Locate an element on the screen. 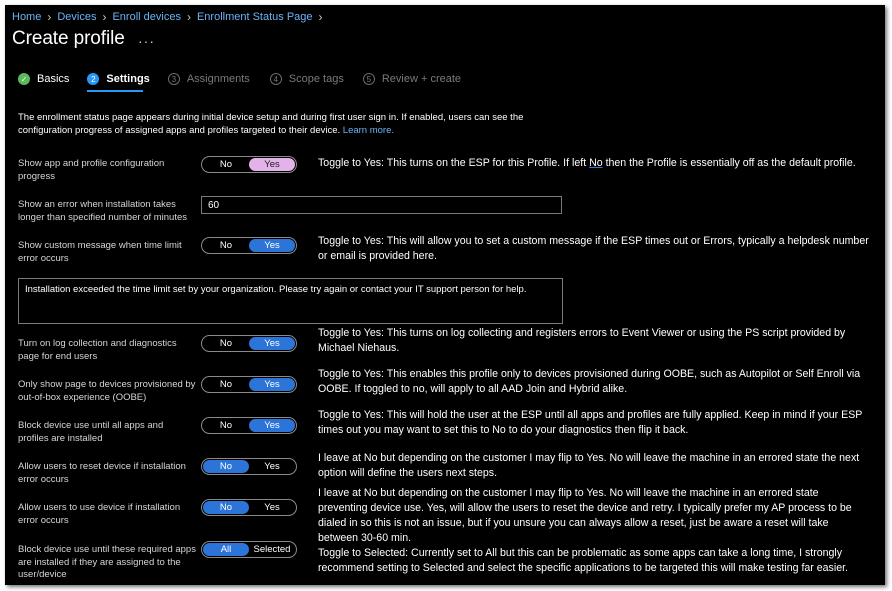  breadcrumb-home: Home is located at coordinates (26, 17).